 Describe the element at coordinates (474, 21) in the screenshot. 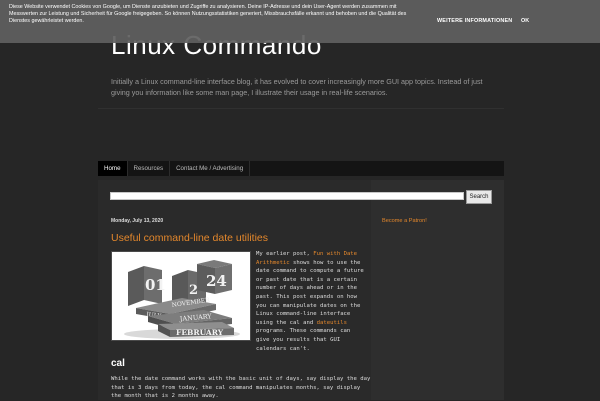

I see `more-info-button: WEITERE INFORMATIONEN` at that location.